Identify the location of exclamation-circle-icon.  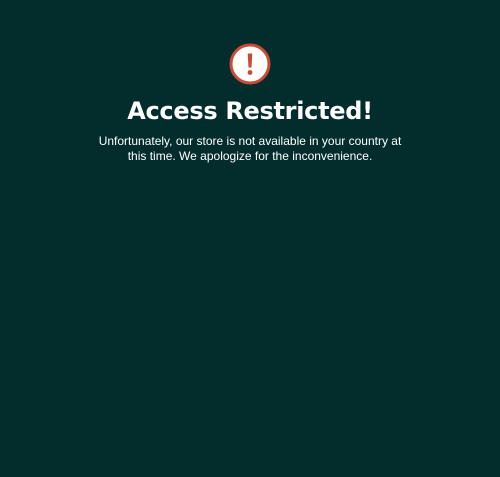
(250, 64).